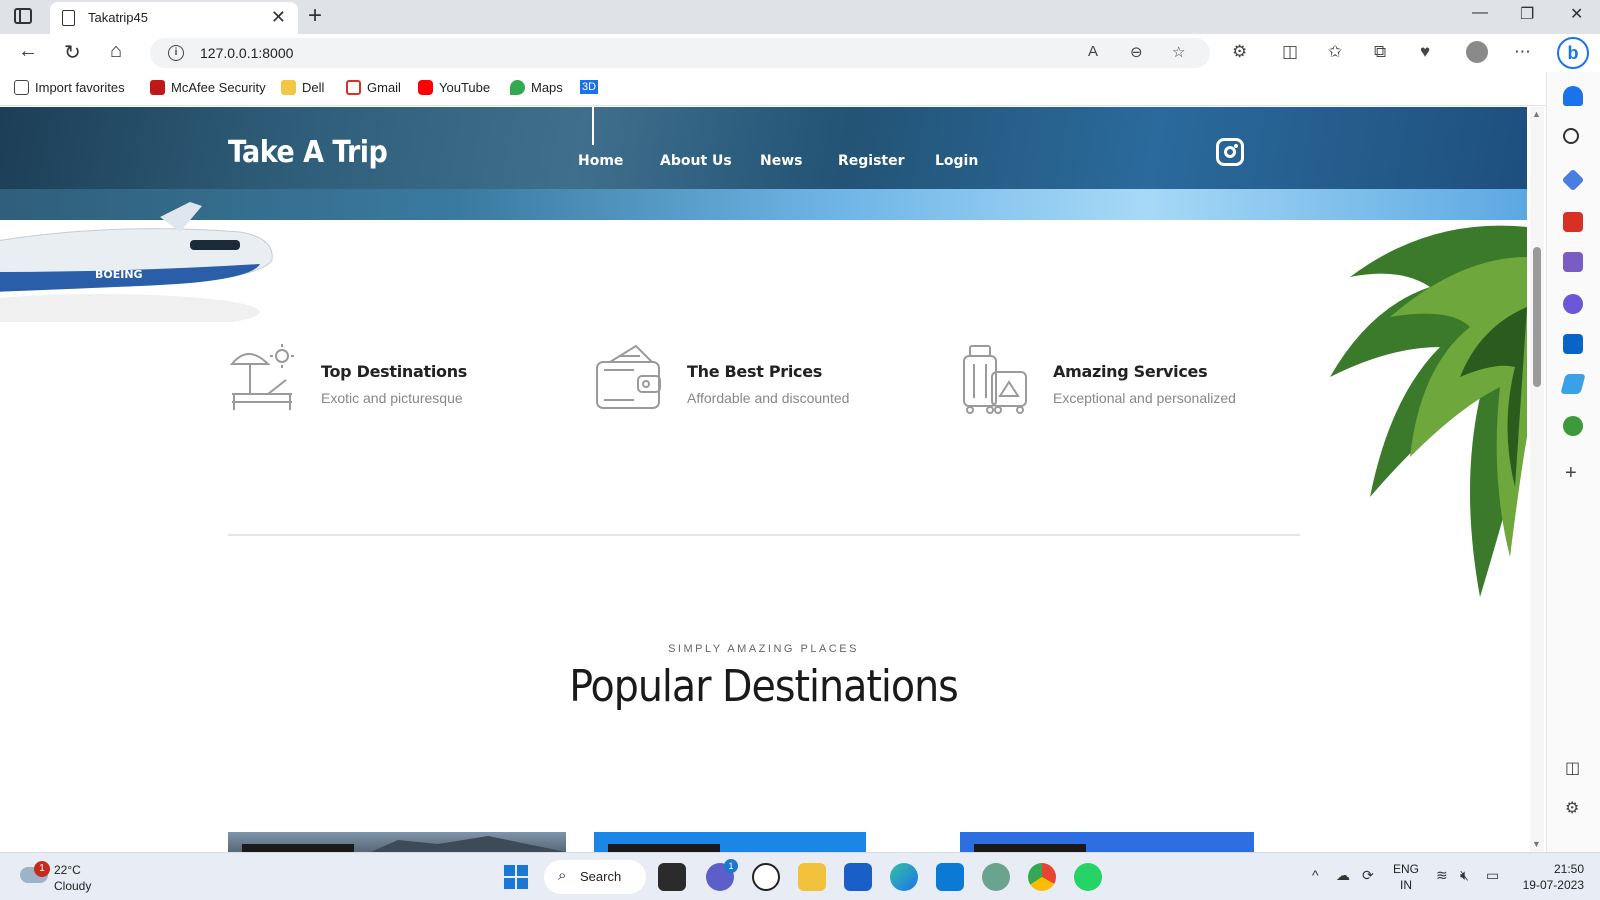 This screenshot has width=1600, height=900. Describe the element at coordinates (593, 126) in the screenshot. I see `active-nav-indicator` at that location.